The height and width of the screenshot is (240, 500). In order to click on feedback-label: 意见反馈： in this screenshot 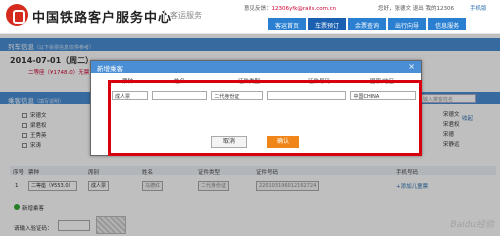, I will do `click(258, 9)`.